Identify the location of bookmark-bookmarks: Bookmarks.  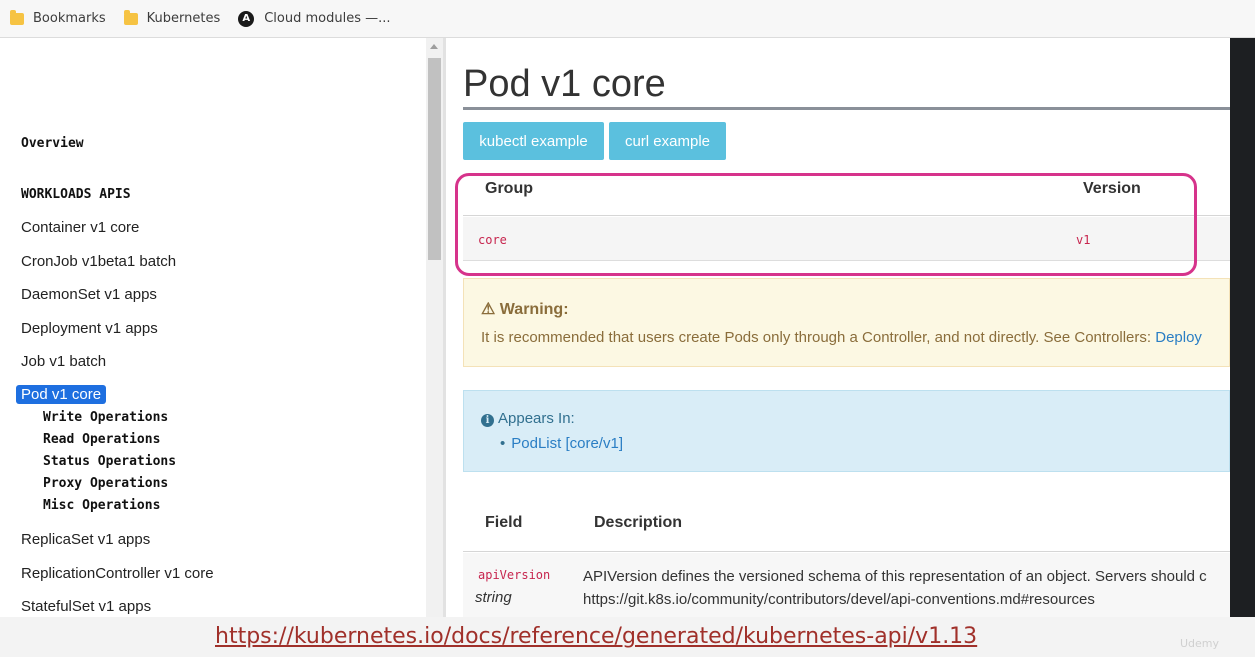
(58, 17).